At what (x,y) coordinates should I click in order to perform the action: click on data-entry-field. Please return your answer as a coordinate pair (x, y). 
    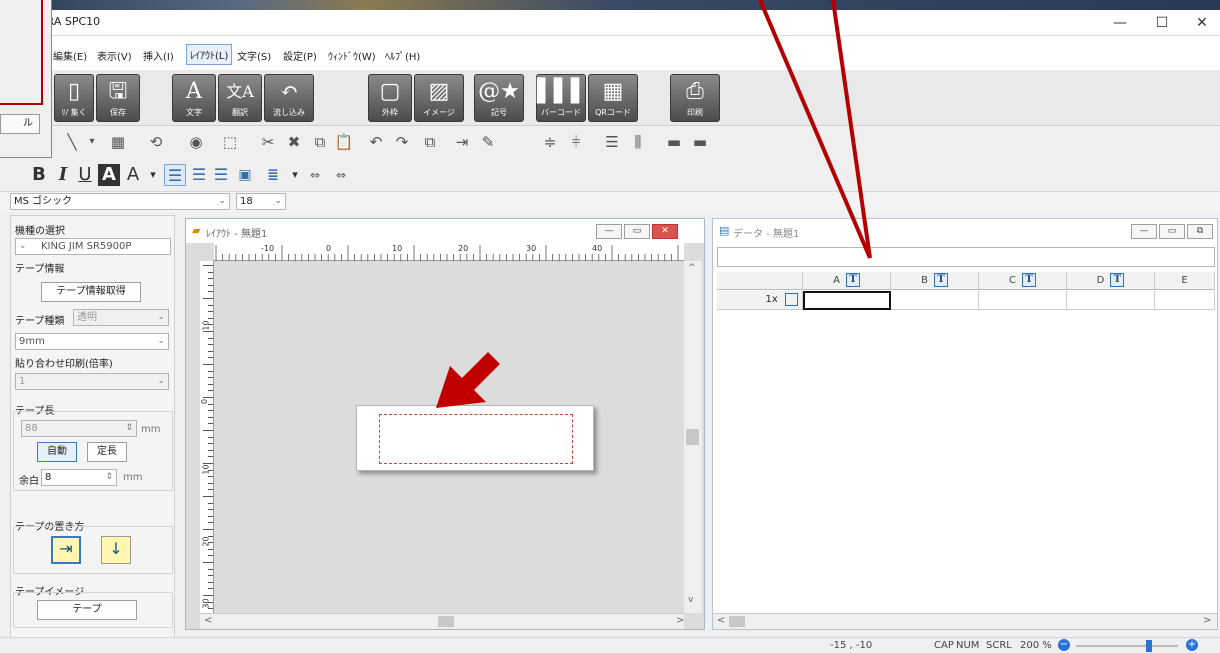
    Looking at the image, I should click on (966, 257).